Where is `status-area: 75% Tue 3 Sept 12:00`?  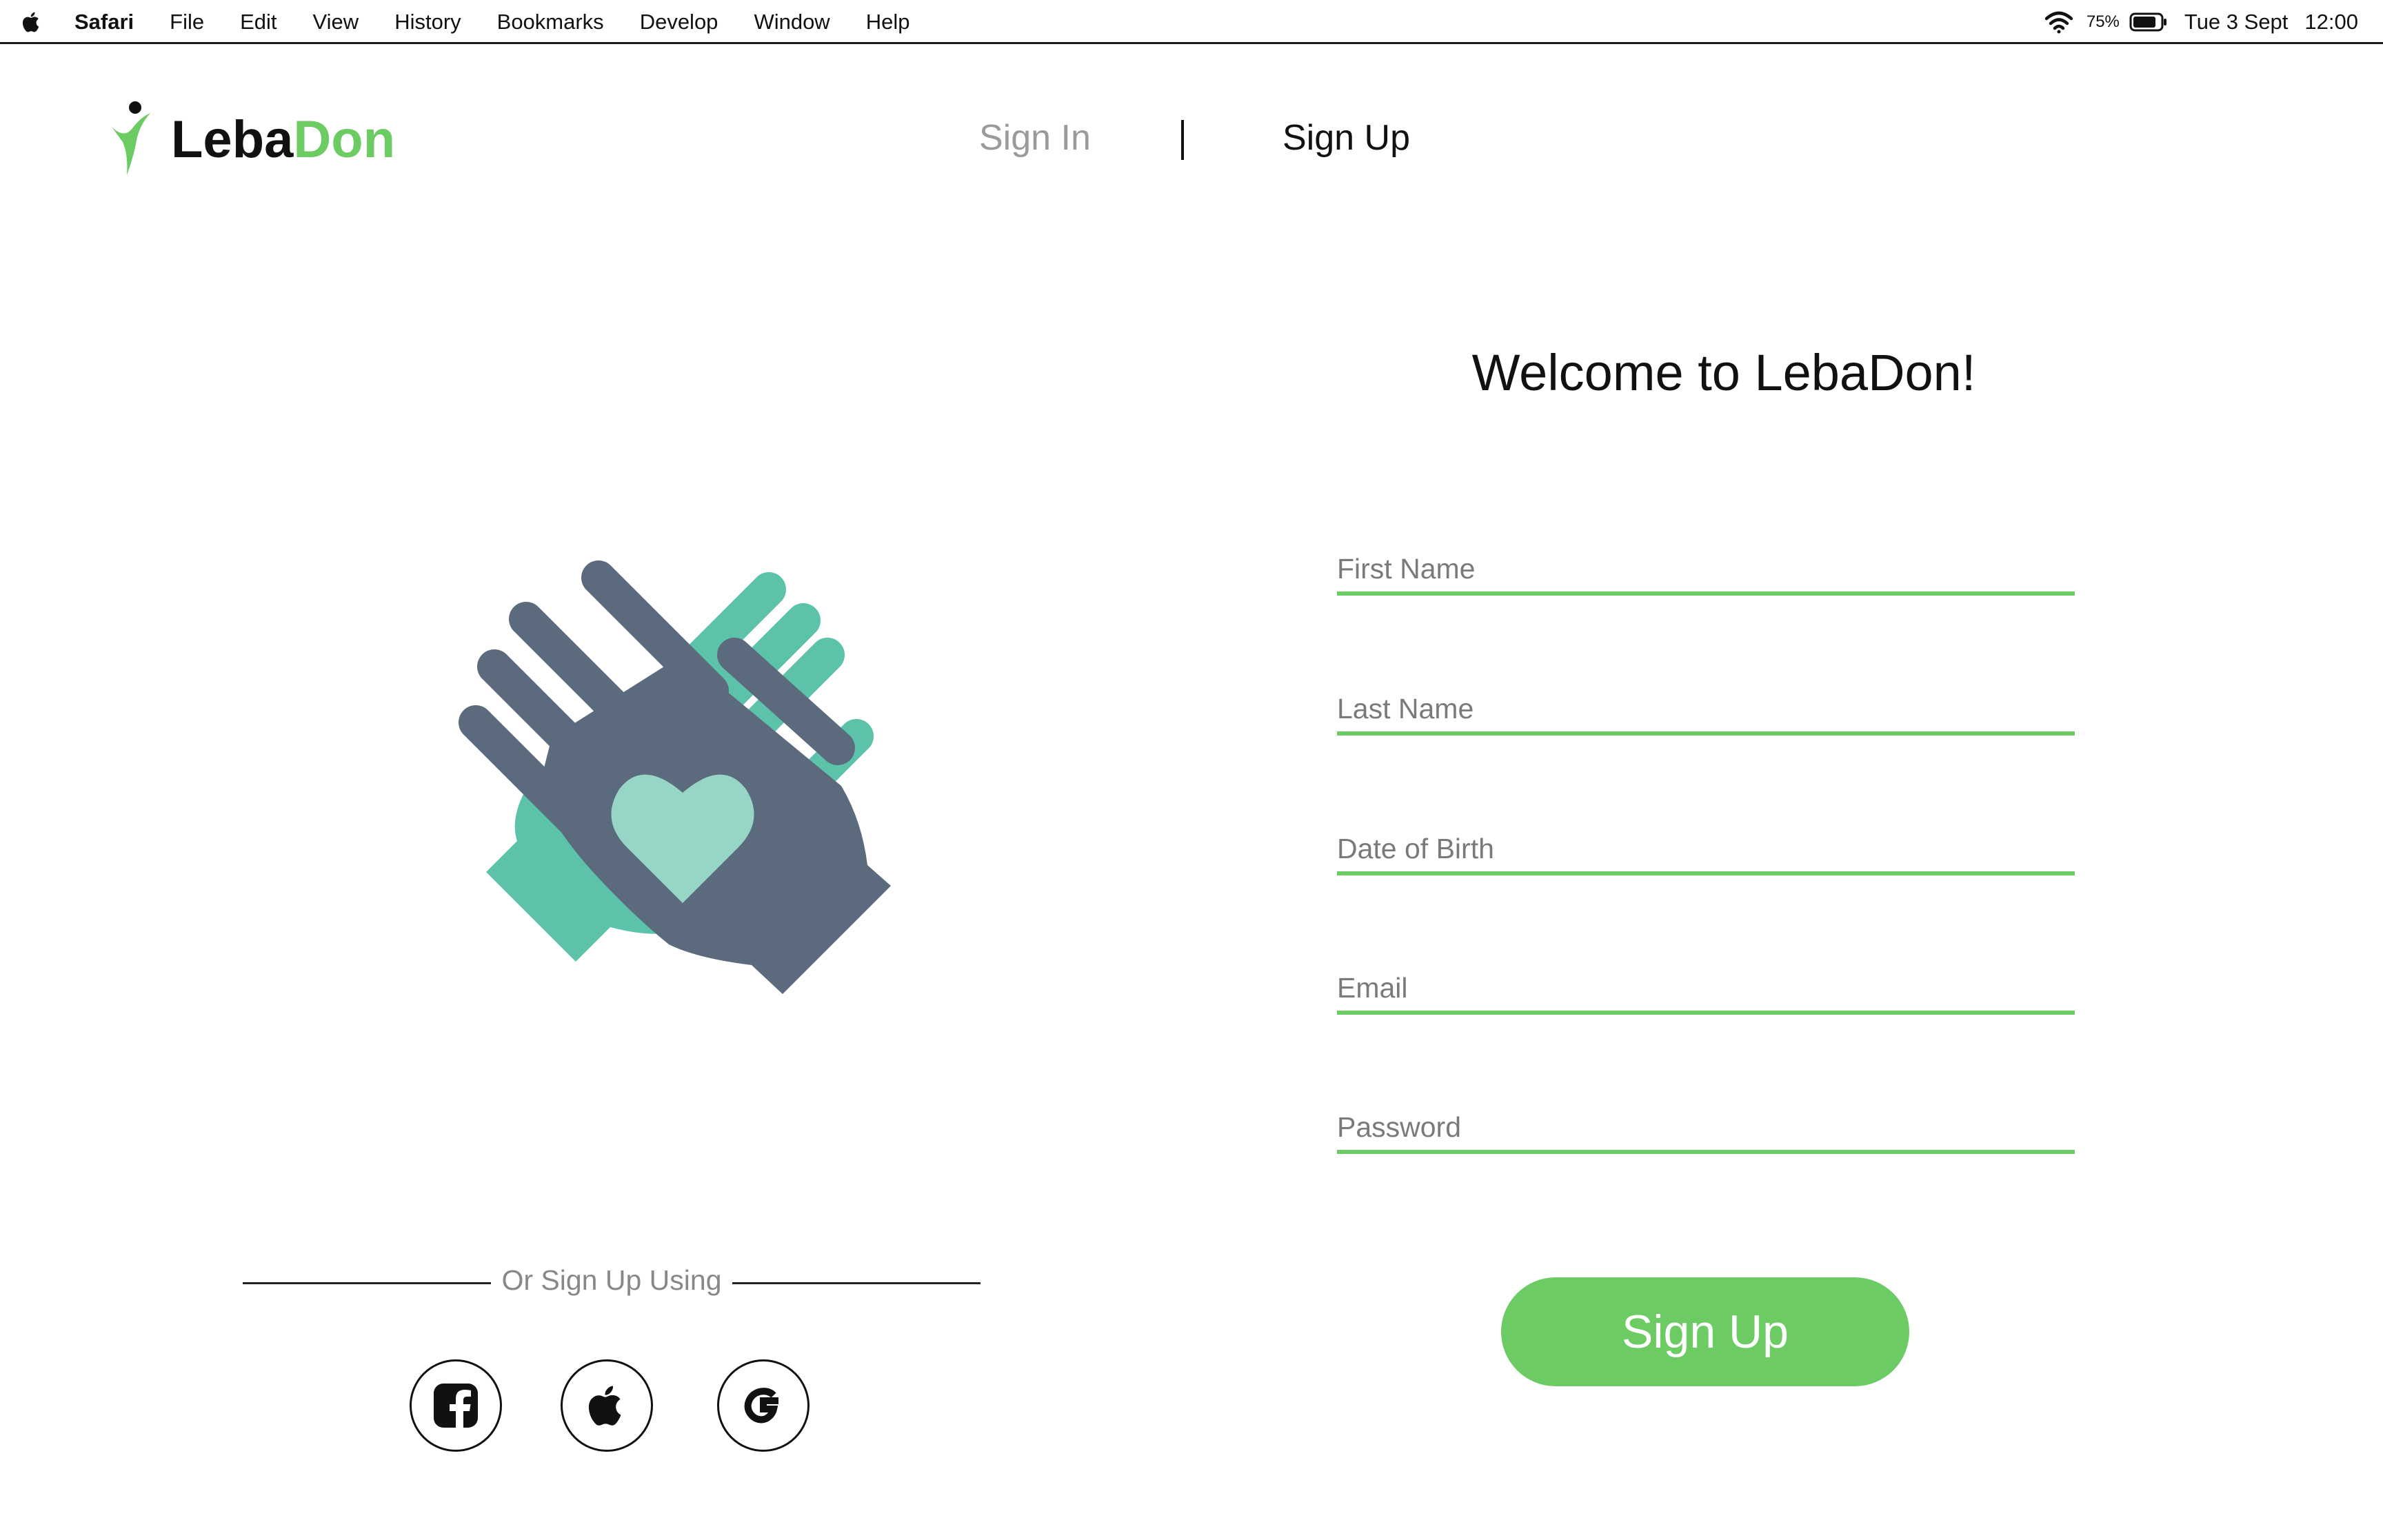
status-area: 75% Tue 3 Sept 12:00 is located at coordinates (2201, 22).